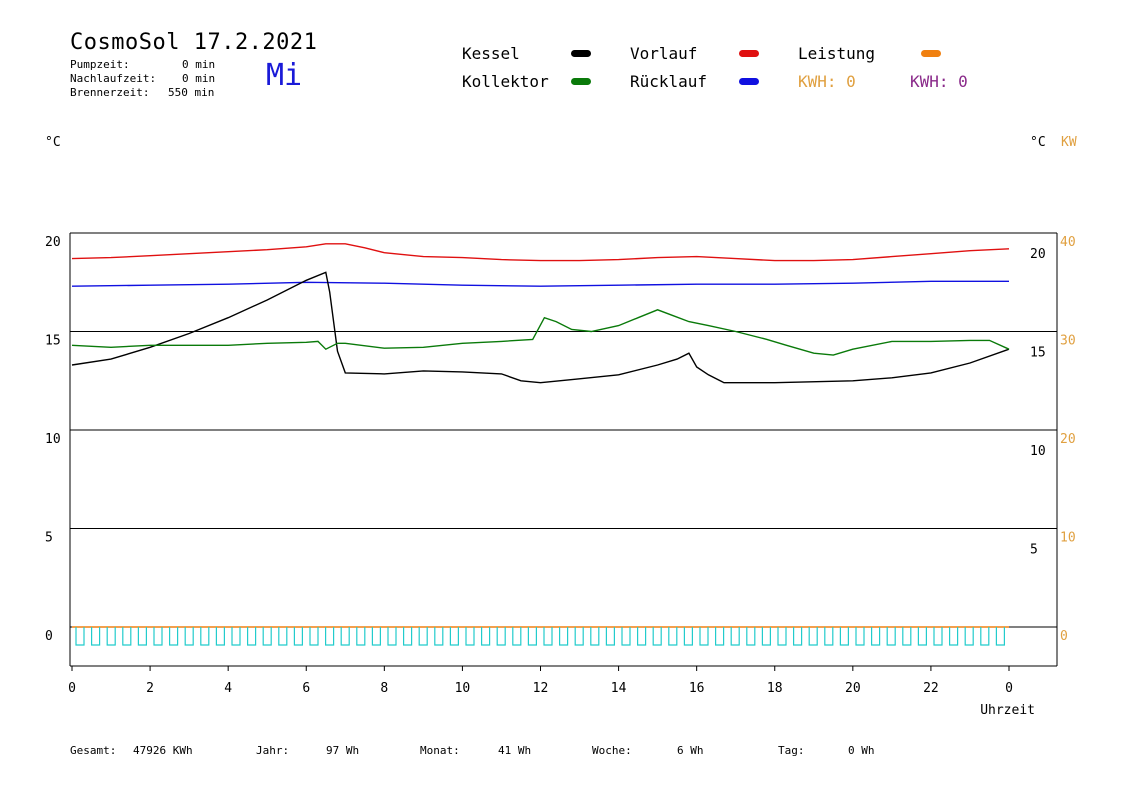 This screenshot has height=812, width=1148. I want to click on x-tick-label: 10, so click(463, 688).